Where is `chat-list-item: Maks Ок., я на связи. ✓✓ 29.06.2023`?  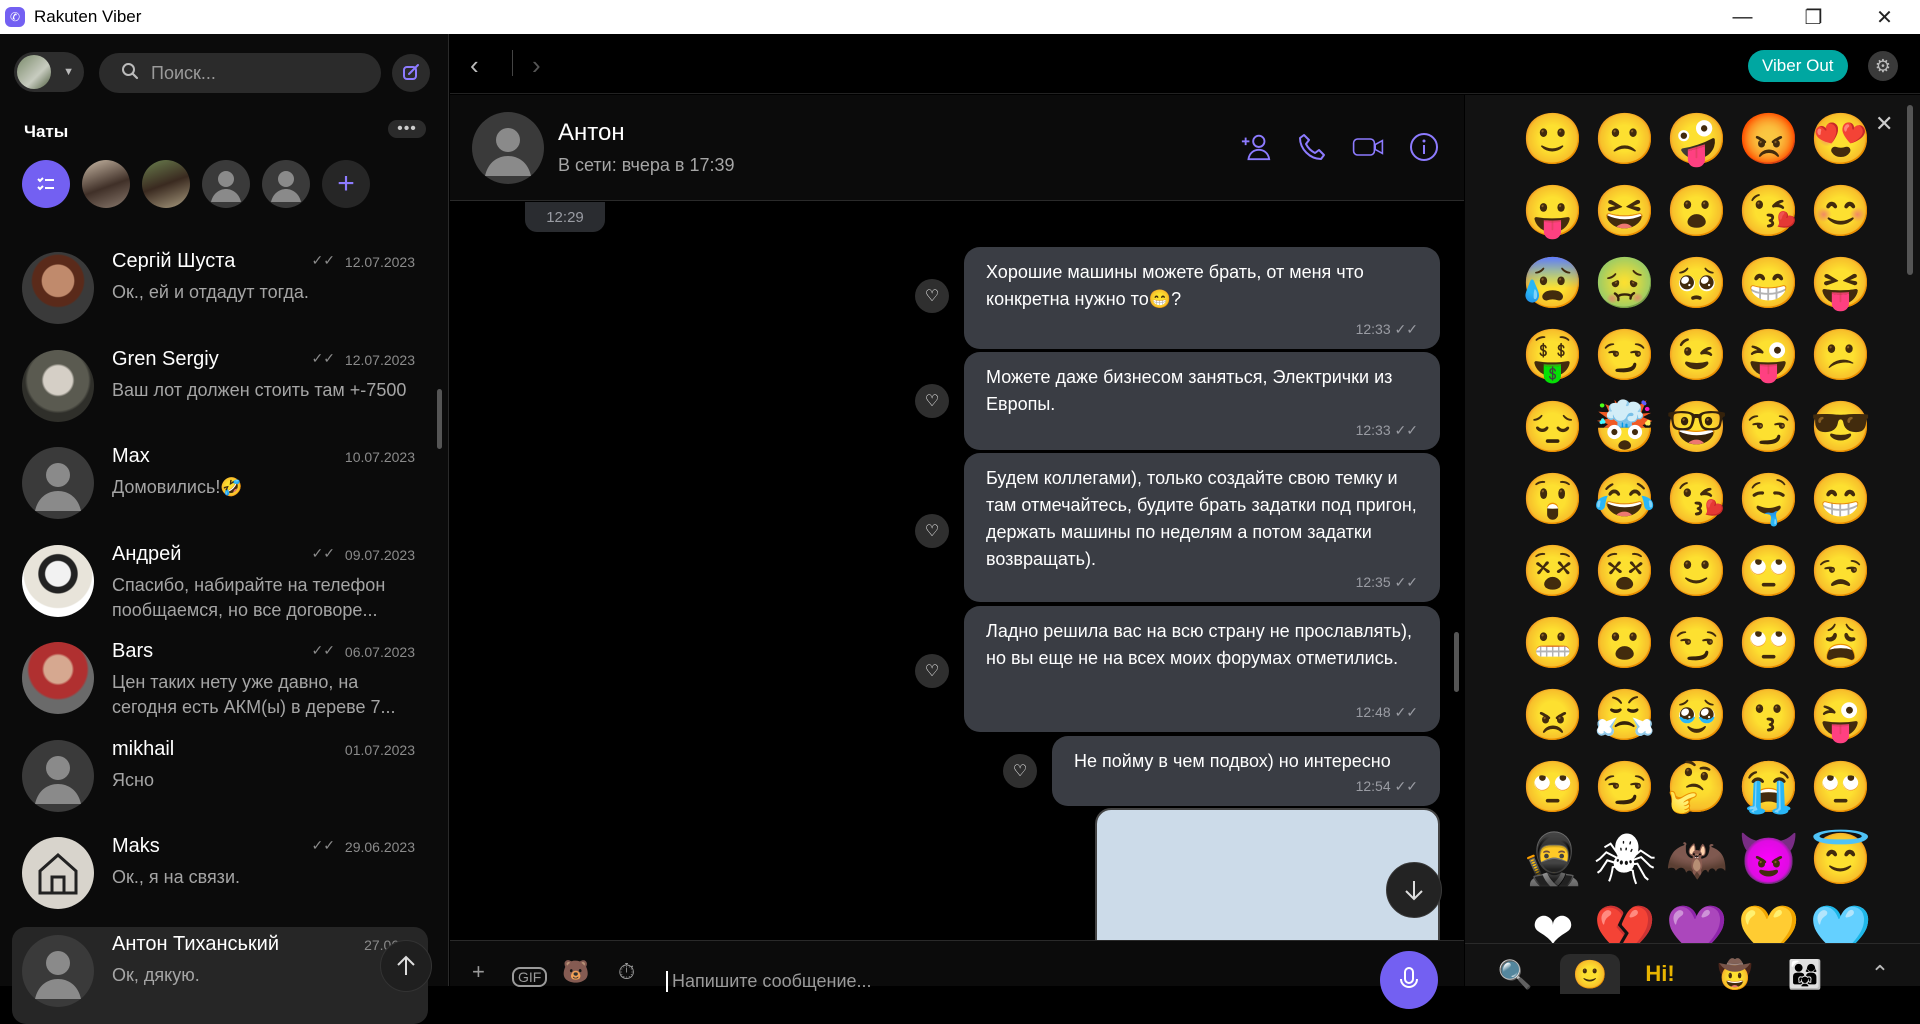
chat-list-item: Maks Ок., я на связи. ✓✓ 29.06.2023 is located at coordinates (220, 878).